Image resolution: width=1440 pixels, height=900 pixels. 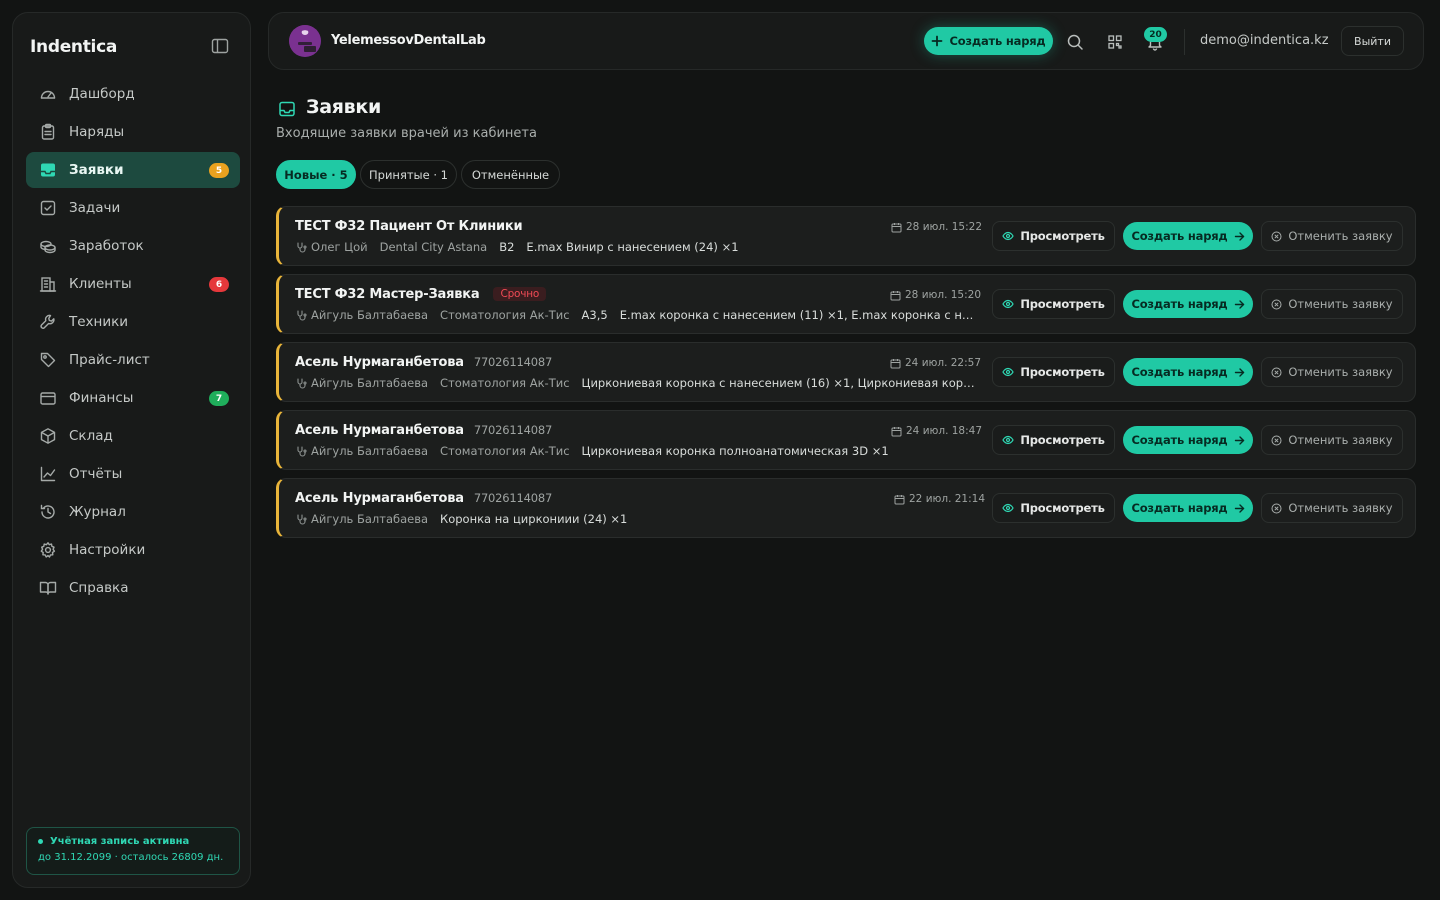 What do you see at coordinates (896, 227) in the screenshot?
I see `calendar-icon` at bounding box center [896, 227].